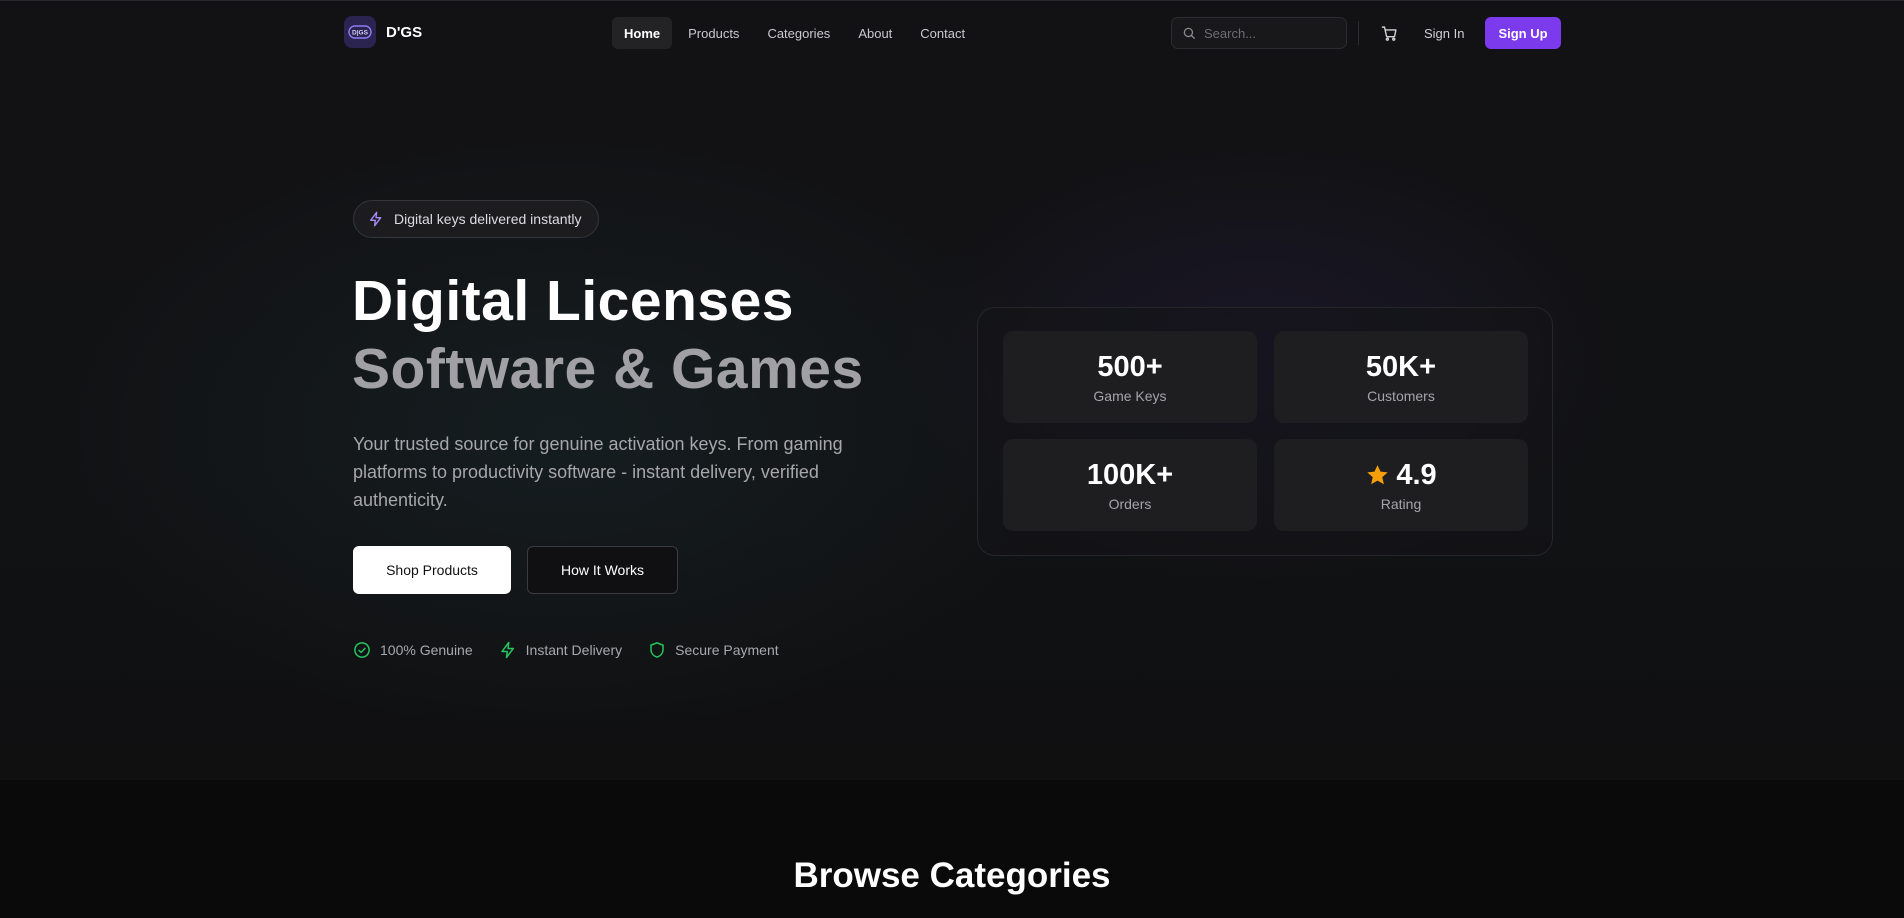  I want to click on stat-label: Game Keys, so click(1130, 396).